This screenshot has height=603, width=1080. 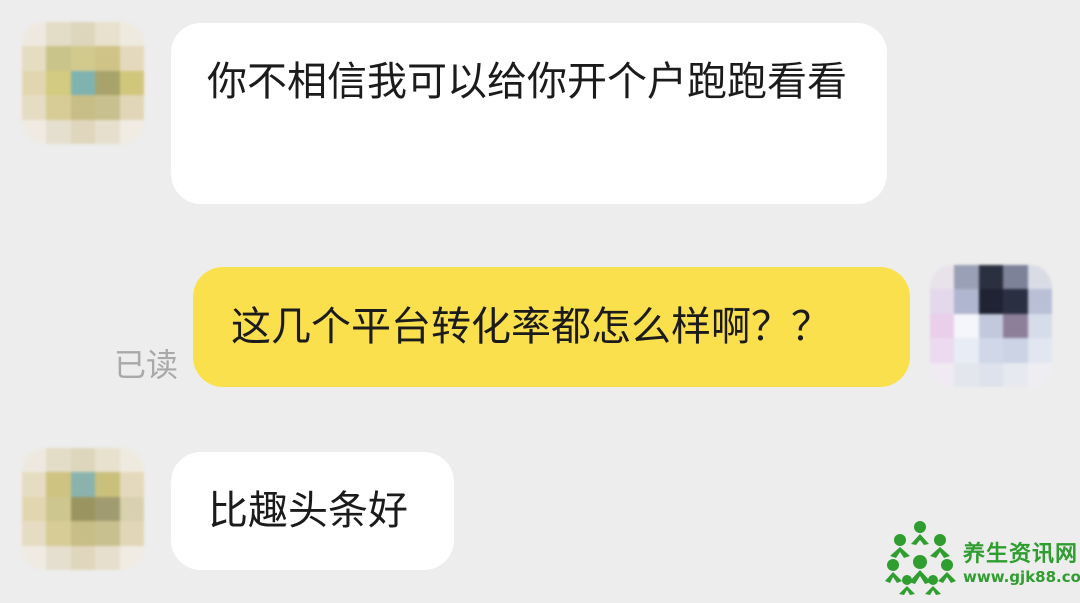 I want to click on watermark-title: 养生资讯网, so click(x=1021, y=554).